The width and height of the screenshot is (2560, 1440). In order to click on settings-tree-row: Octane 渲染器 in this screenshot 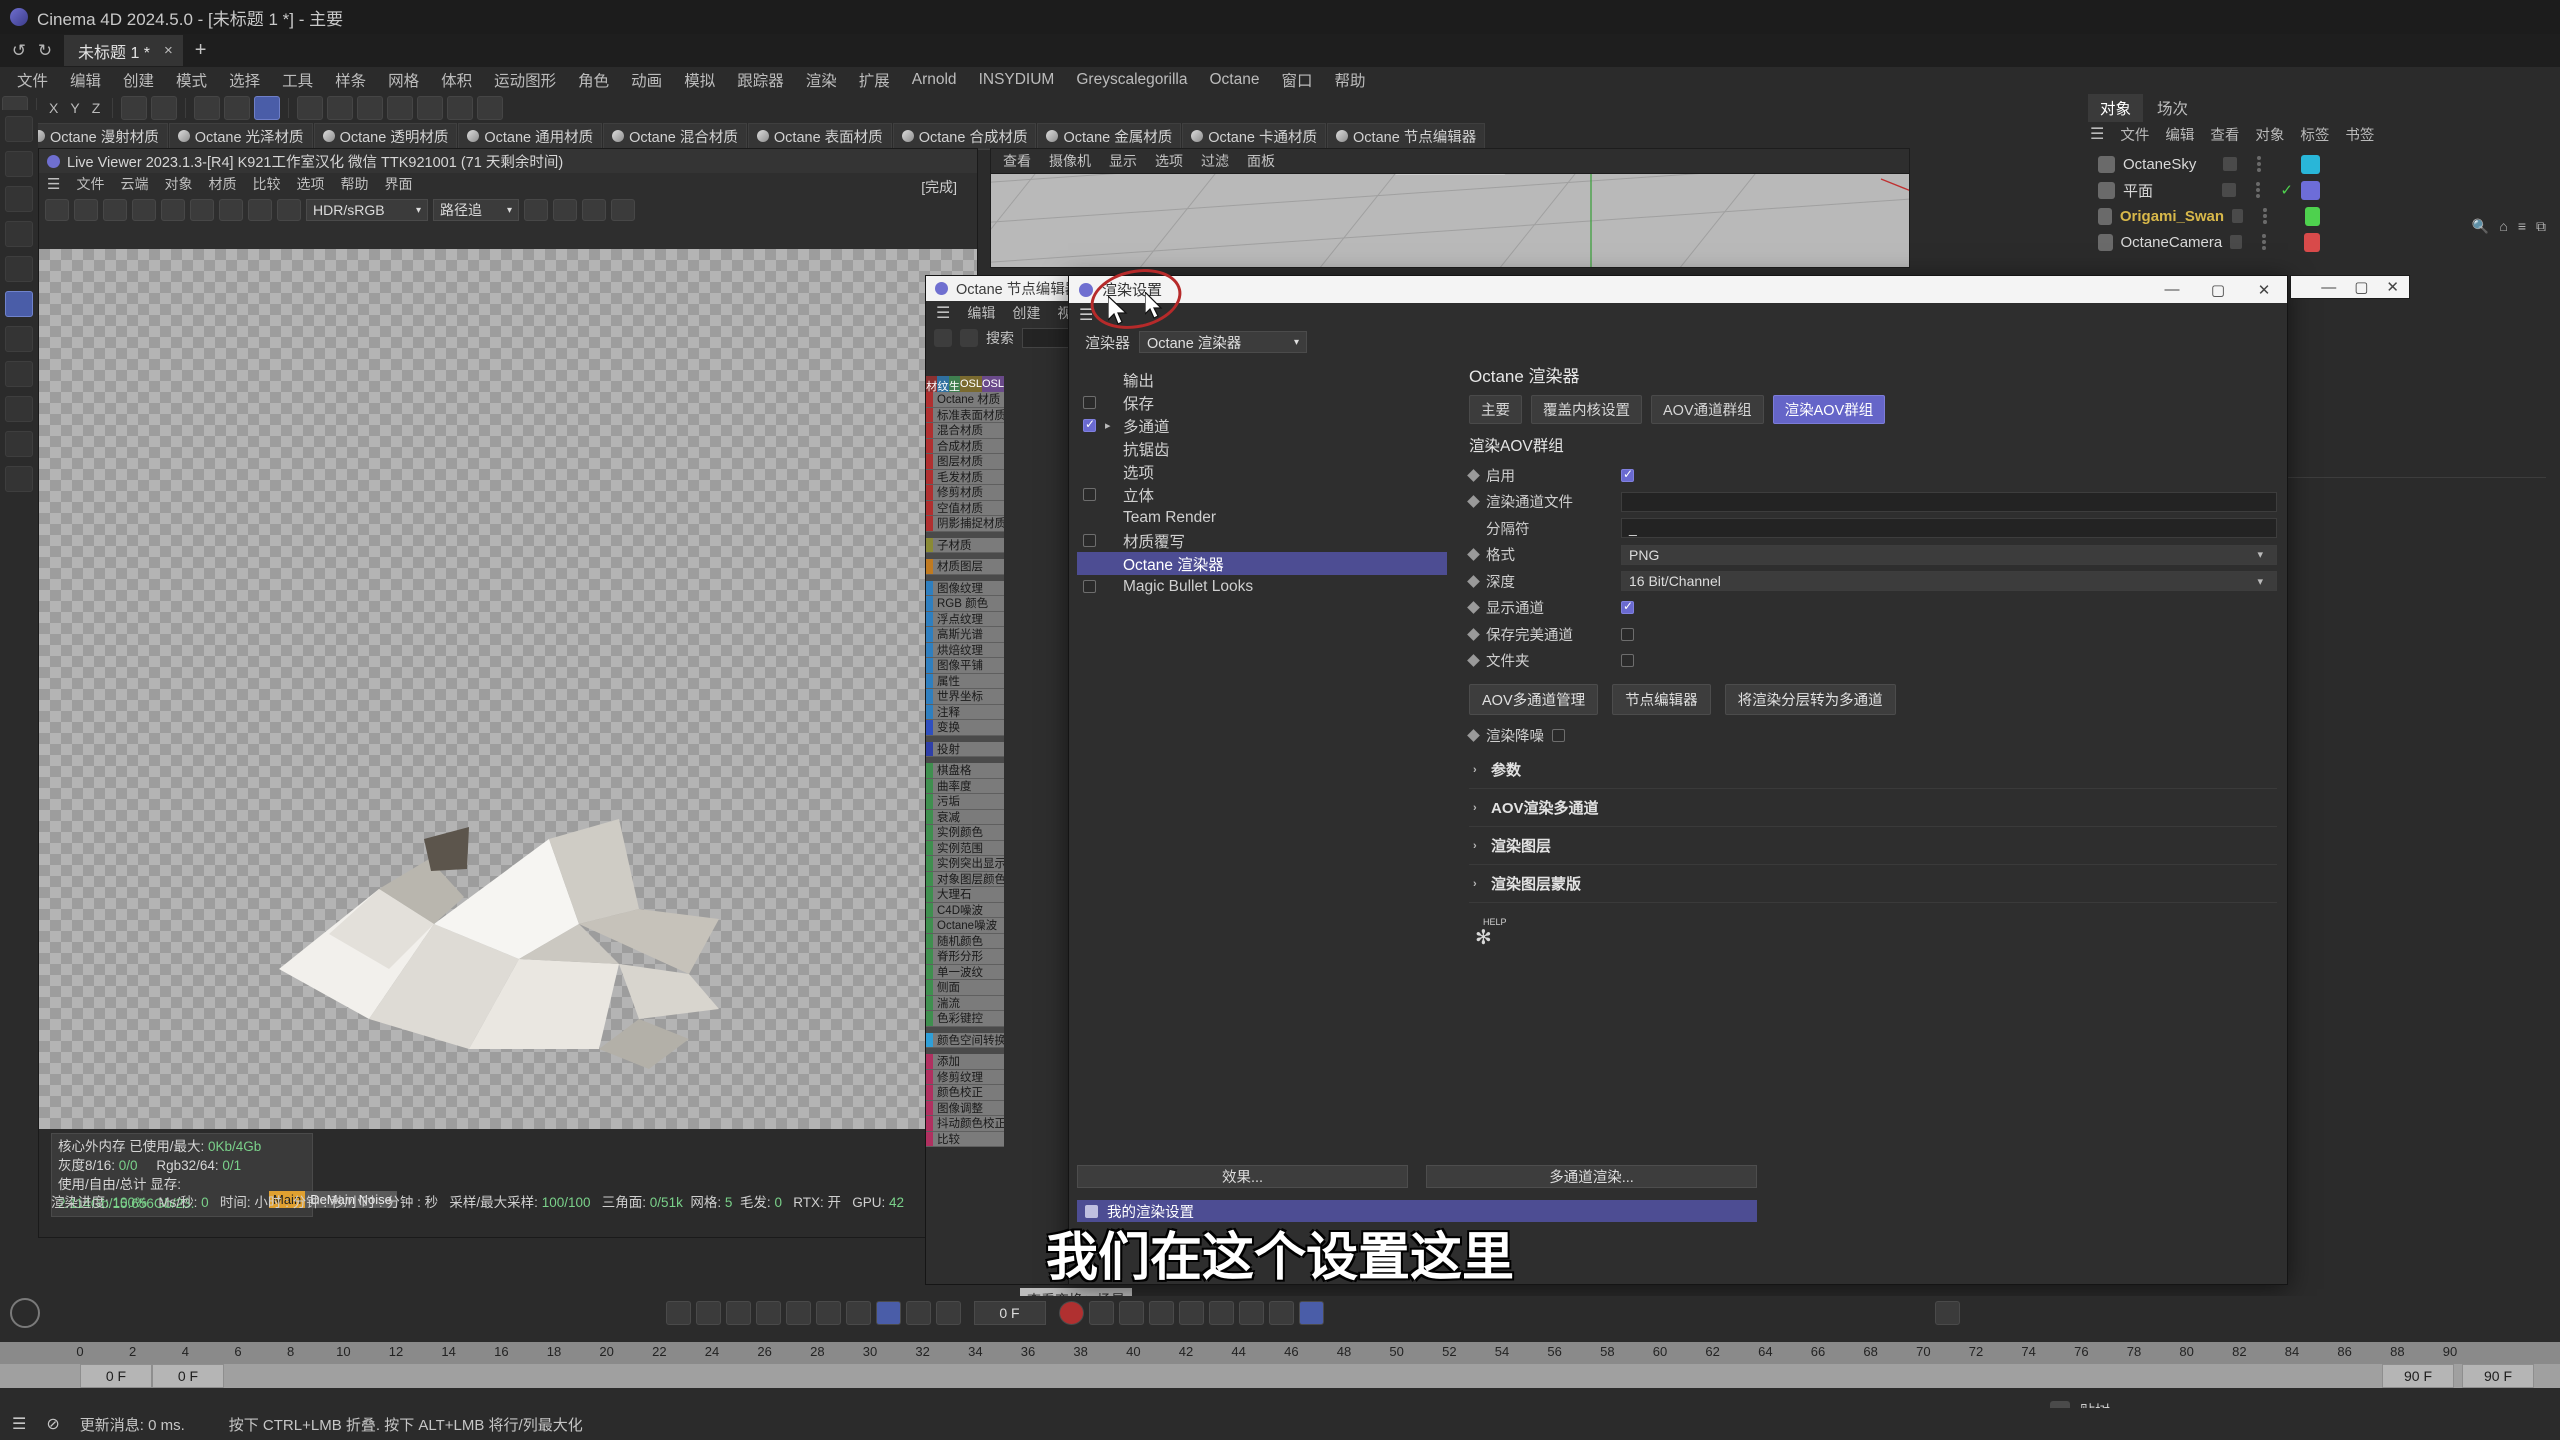, I will do `click(1262, 563)`.